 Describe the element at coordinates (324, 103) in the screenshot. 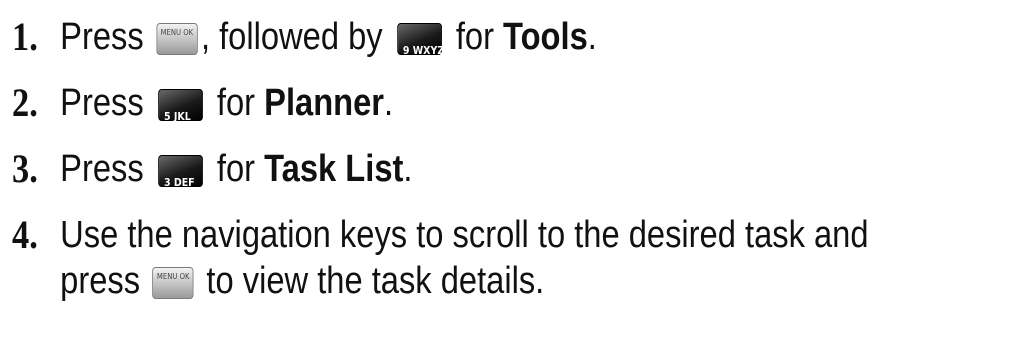

I see `menu-target-planner: Planner` at that location.